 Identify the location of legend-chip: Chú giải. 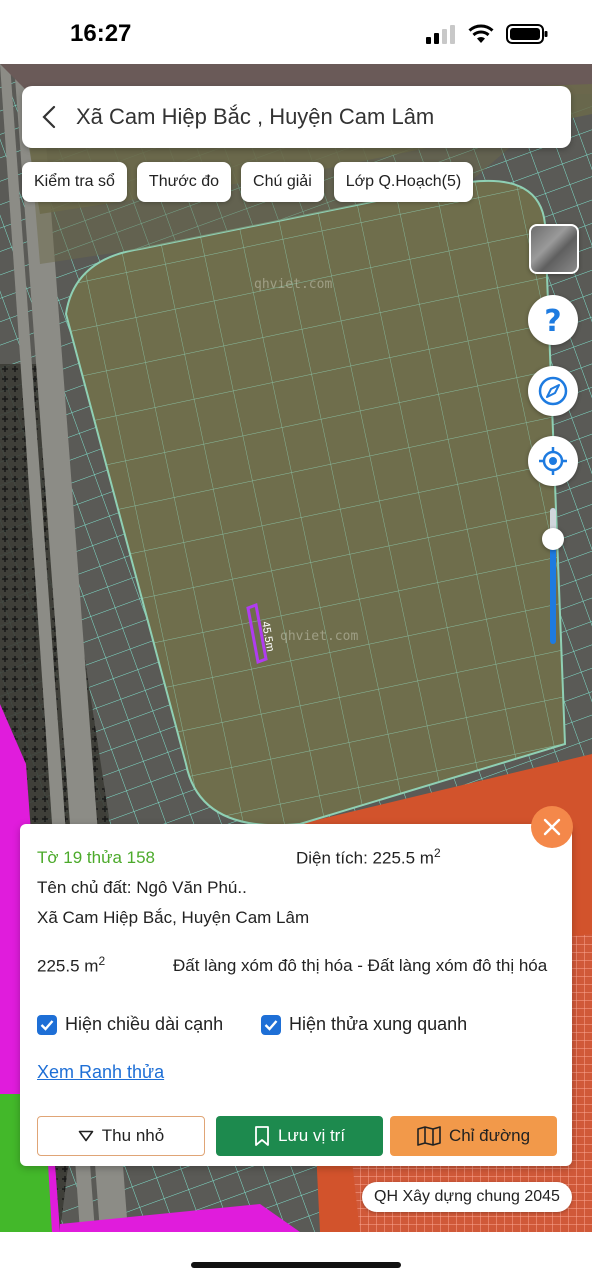
(282, 182).